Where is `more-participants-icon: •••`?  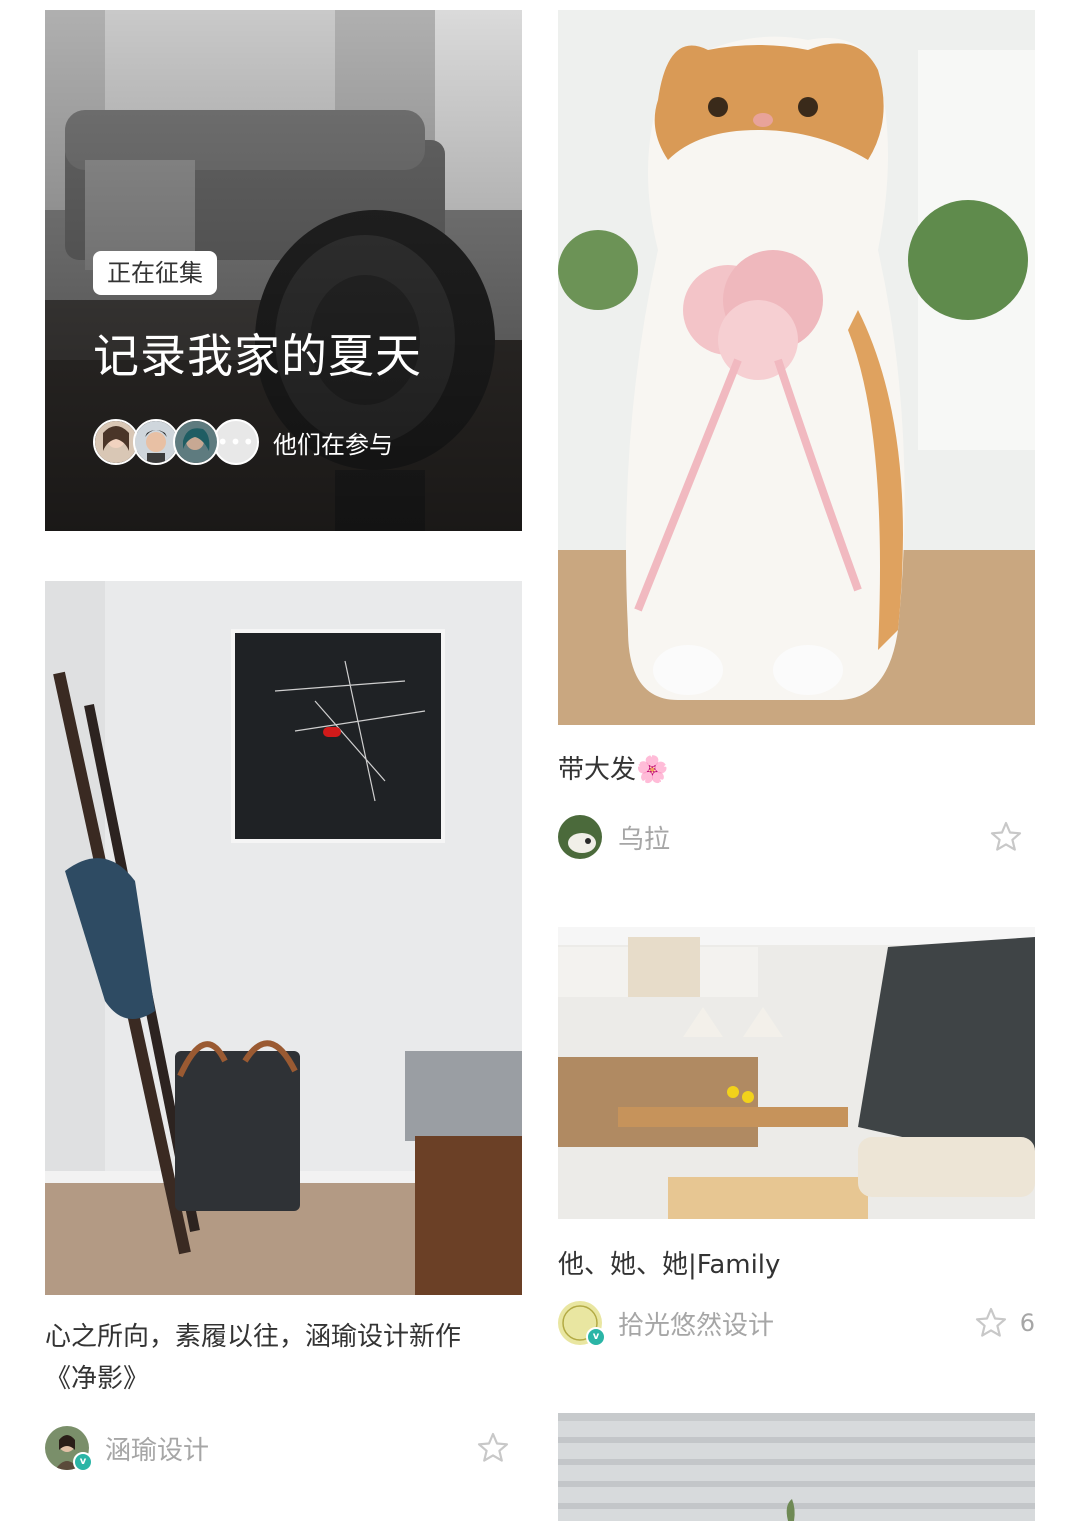 more-participants-icon: ••• is located at coordinates (236, 442).